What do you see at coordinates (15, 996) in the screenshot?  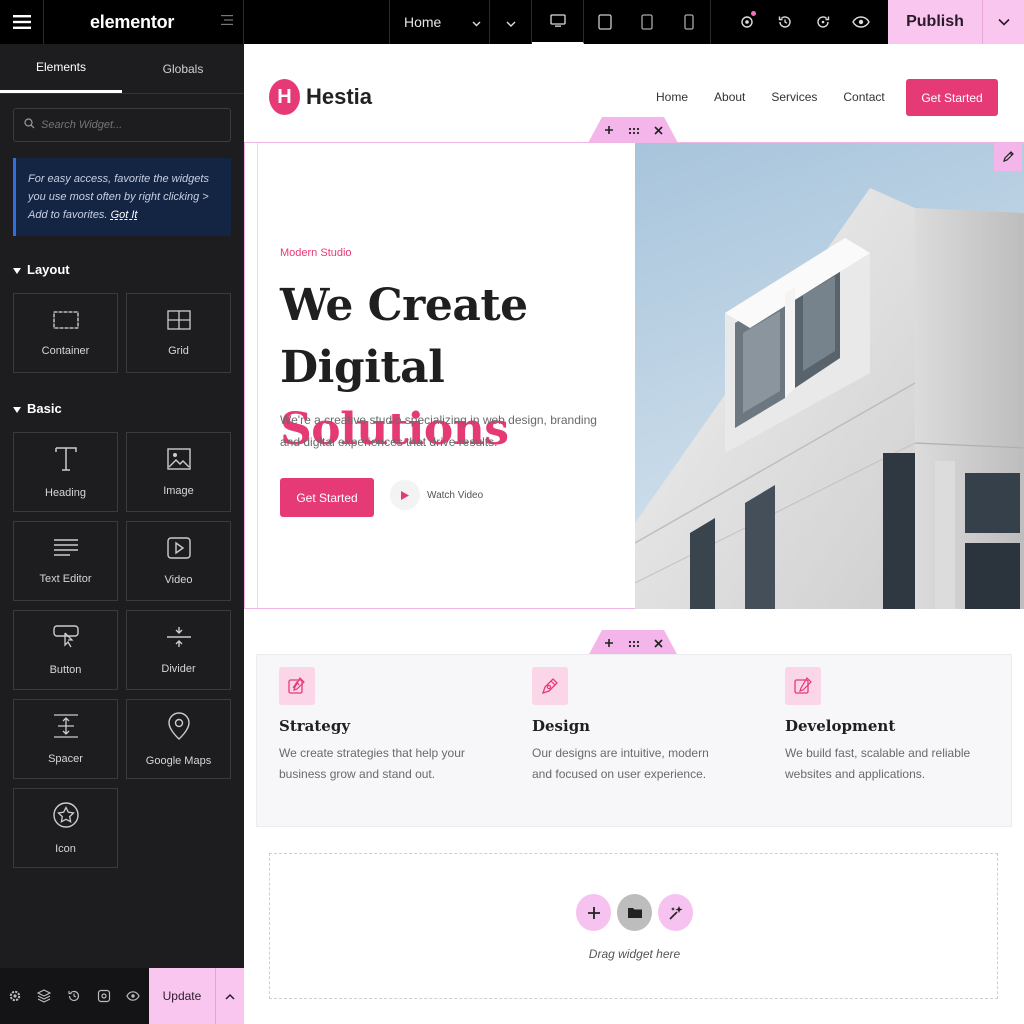 I see `settings-gear-icon` at bounding box center [15, 996].